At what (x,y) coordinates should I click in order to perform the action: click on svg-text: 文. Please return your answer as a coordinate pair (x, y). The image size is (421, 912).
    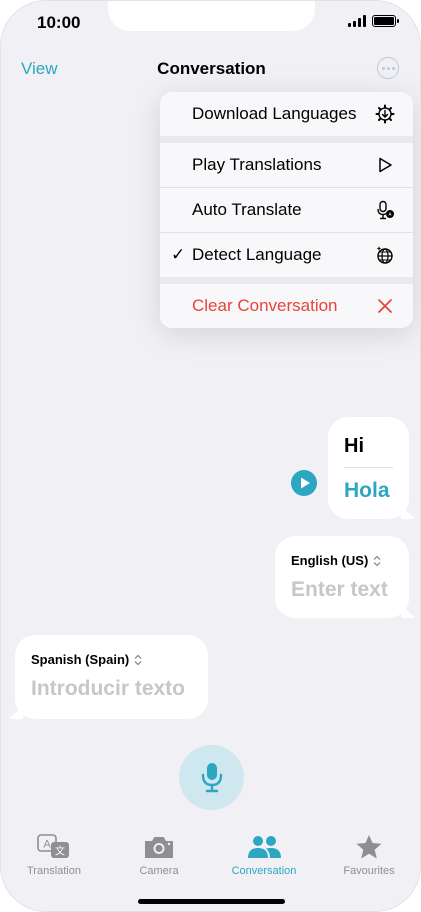
    Looking at the image, I should click on (60, 851).